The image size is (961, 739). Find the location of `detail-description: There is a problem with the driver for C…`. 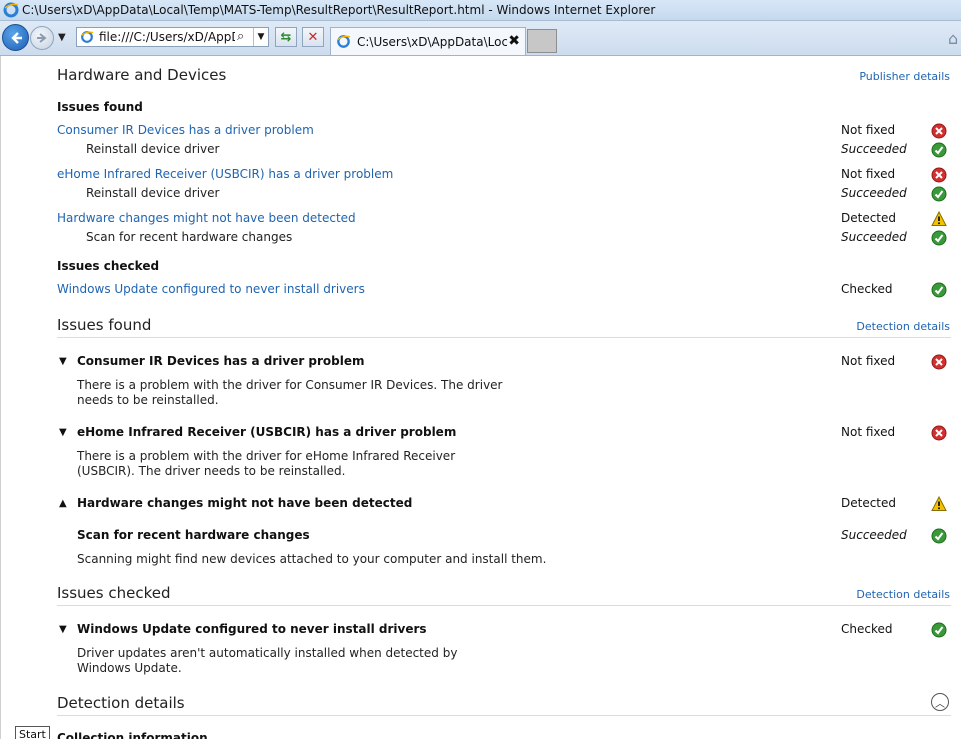

detail-description: There is a problem with the driver for C… is located at coordinates (290, 392).